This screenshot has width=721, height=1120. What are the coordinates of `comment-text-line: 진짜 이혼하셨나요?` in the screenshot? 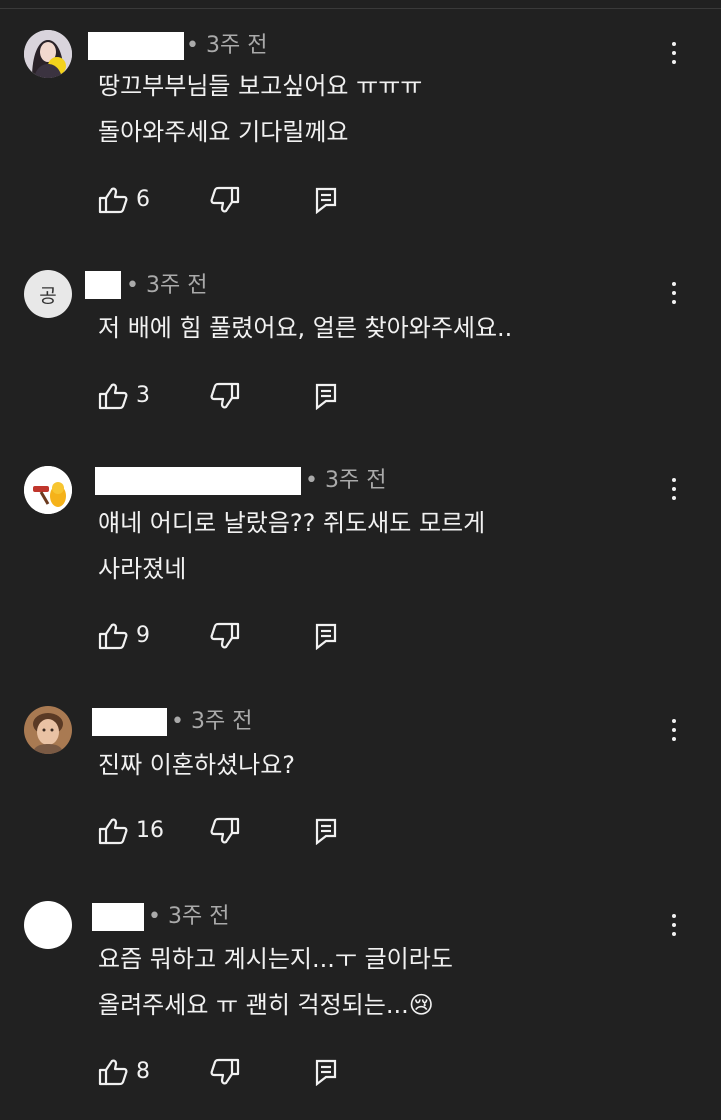 It's located at (197, 765).